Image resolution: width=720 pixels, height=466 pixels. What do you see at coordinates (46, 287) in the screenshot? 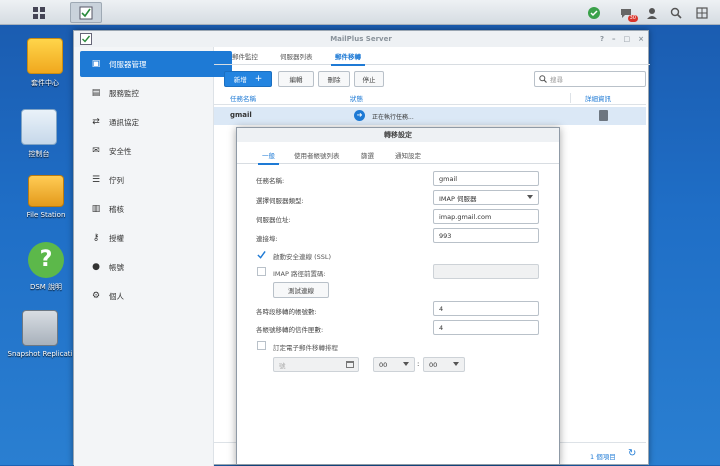
I see `desktop-icon-label: DSM 說明` at bounding box center [46, 287].